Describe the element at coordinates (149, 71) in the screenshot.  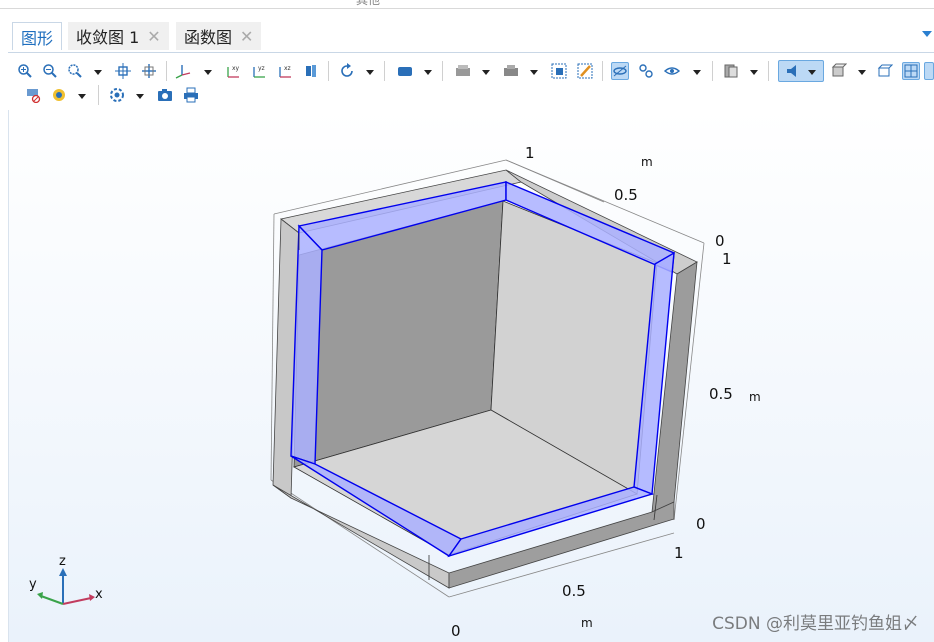
I see `translate-icon` at that location.